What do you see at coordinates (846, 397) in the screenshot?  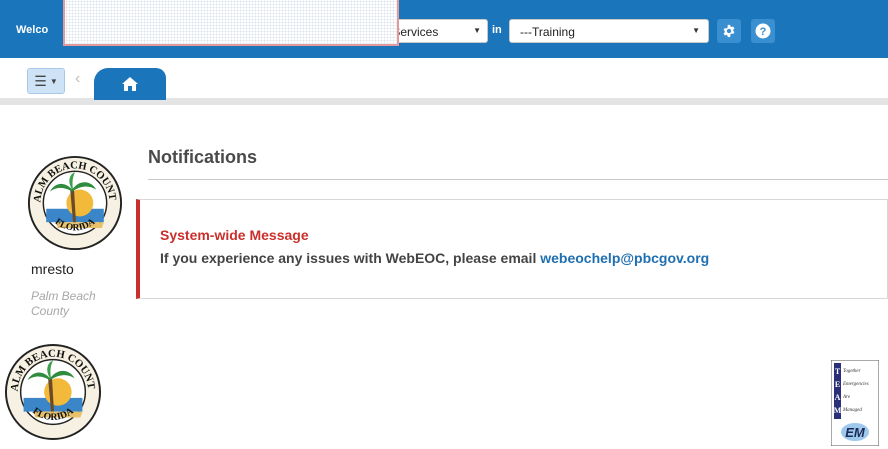 I see `svg-text: Are` at bounding box center [846, 397].